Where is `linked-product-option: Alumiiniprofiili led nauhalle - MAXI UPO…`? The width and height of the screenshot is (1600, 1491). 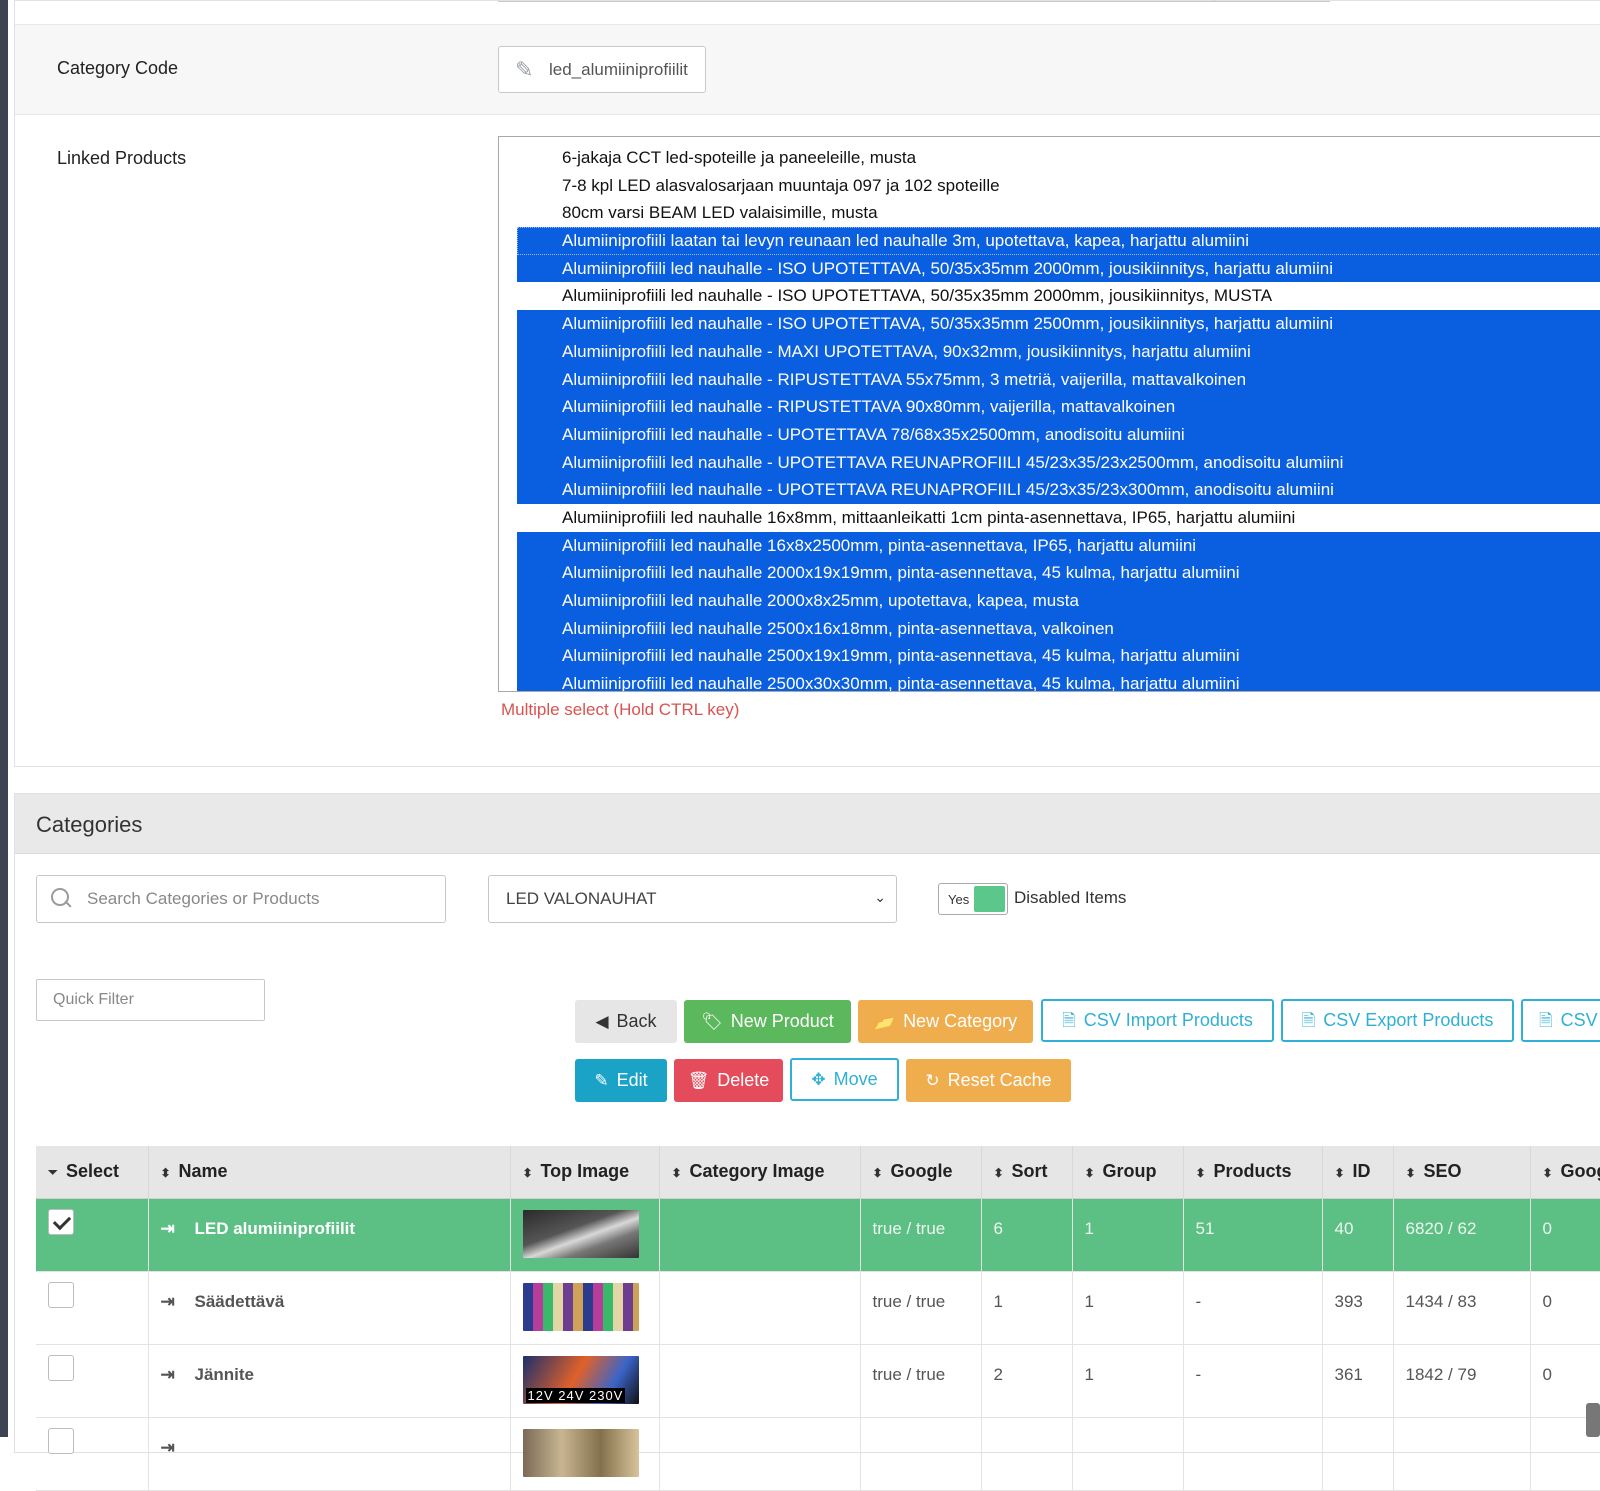 linked-product-option: Alumiiniprofiili led nauhalle - MAXI UPO… is located at coordinates (1058, 352).